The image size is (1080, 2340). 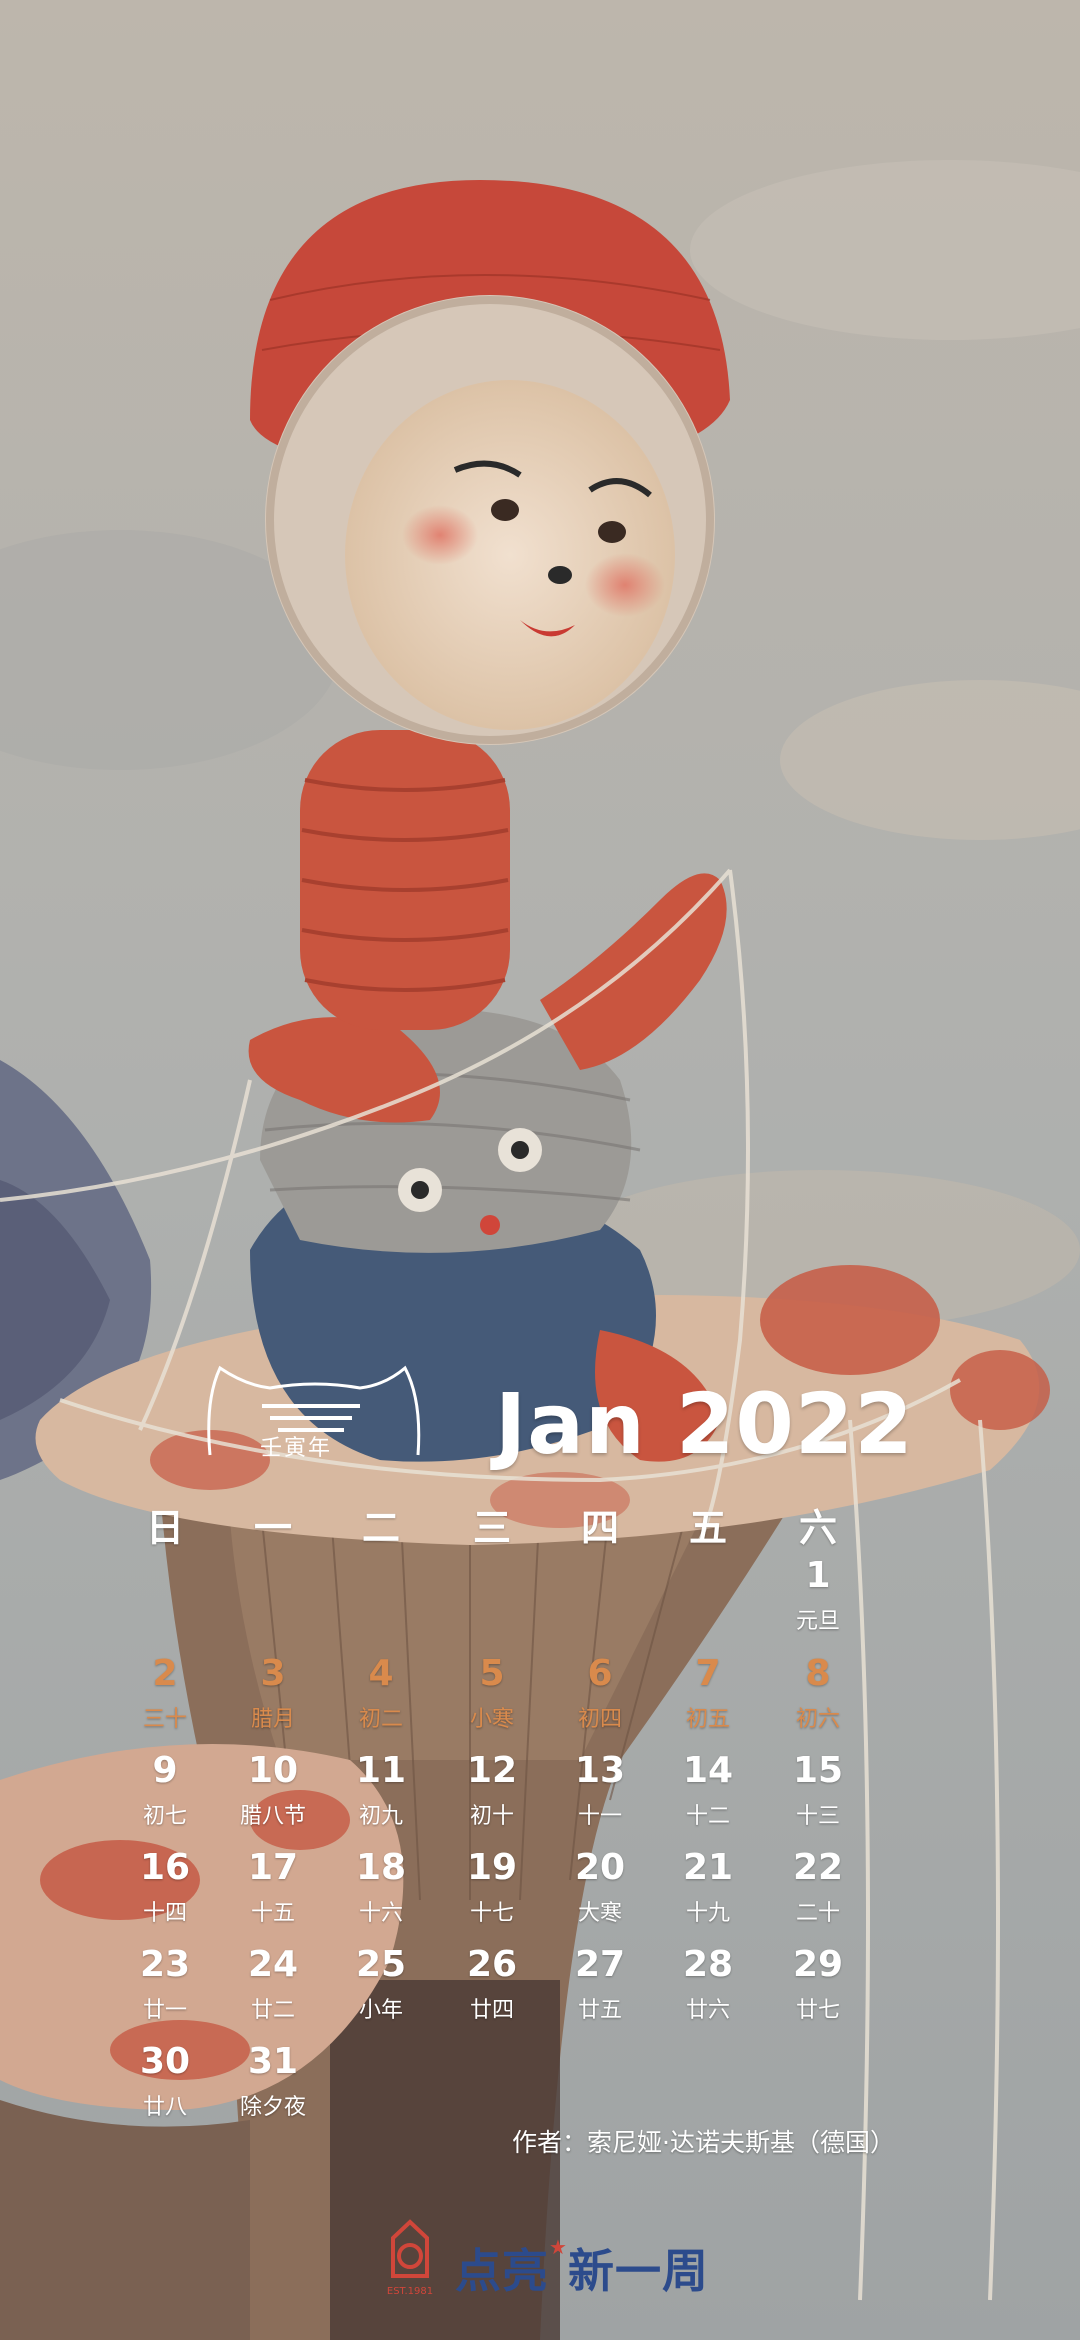 What do you see at coordinates (272, 1719) in the screenshot?
I see `lunar-date: 腊月` at bounding box center [272, 1719].